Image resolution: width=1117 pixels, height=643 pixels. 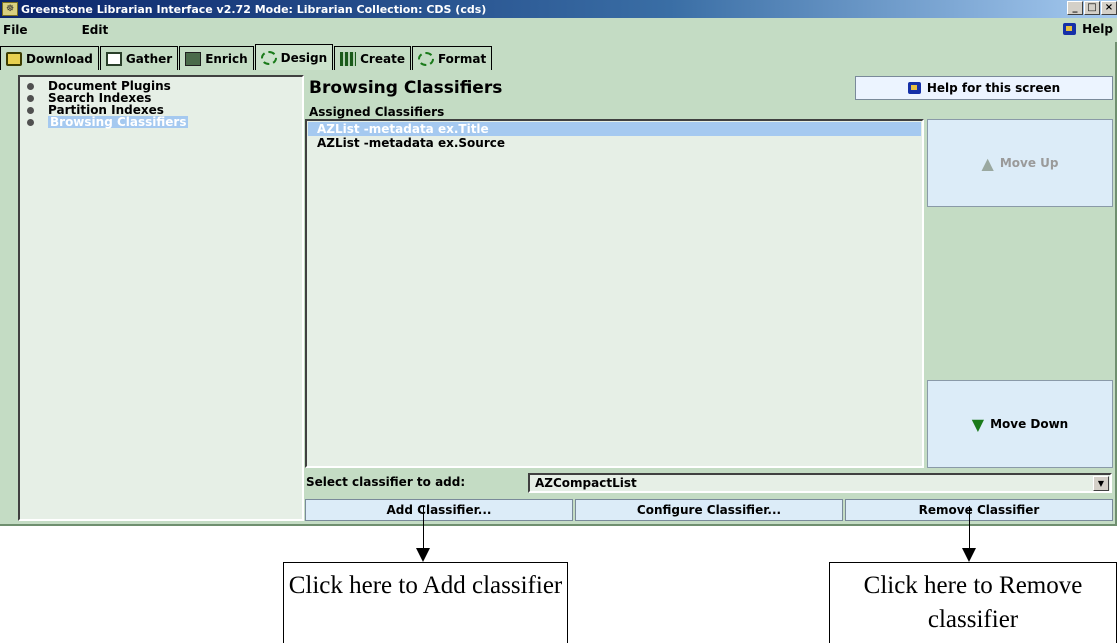 What do you see at coordinates (973, 602) in the screenshot?
I see `remove-classifier-callout: Click here to Remove classifier` at bounding box center [973, 602].